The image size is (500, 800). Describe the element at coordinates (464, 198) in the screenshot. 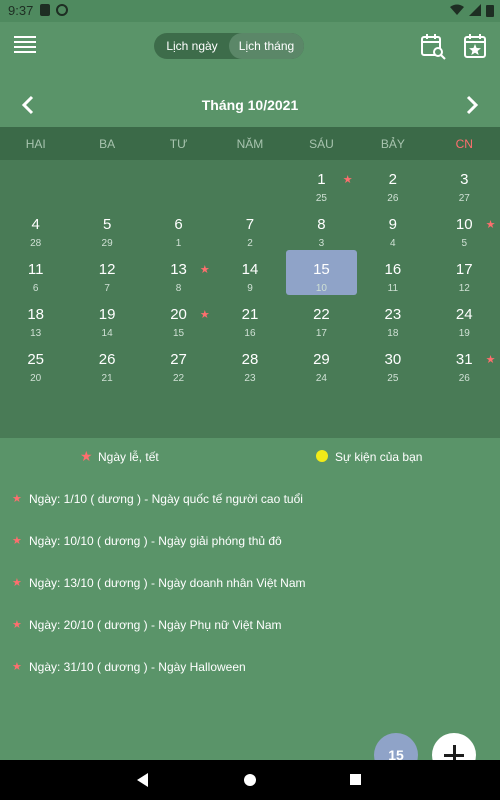

I see `lunar-day-number: 27` at that location.